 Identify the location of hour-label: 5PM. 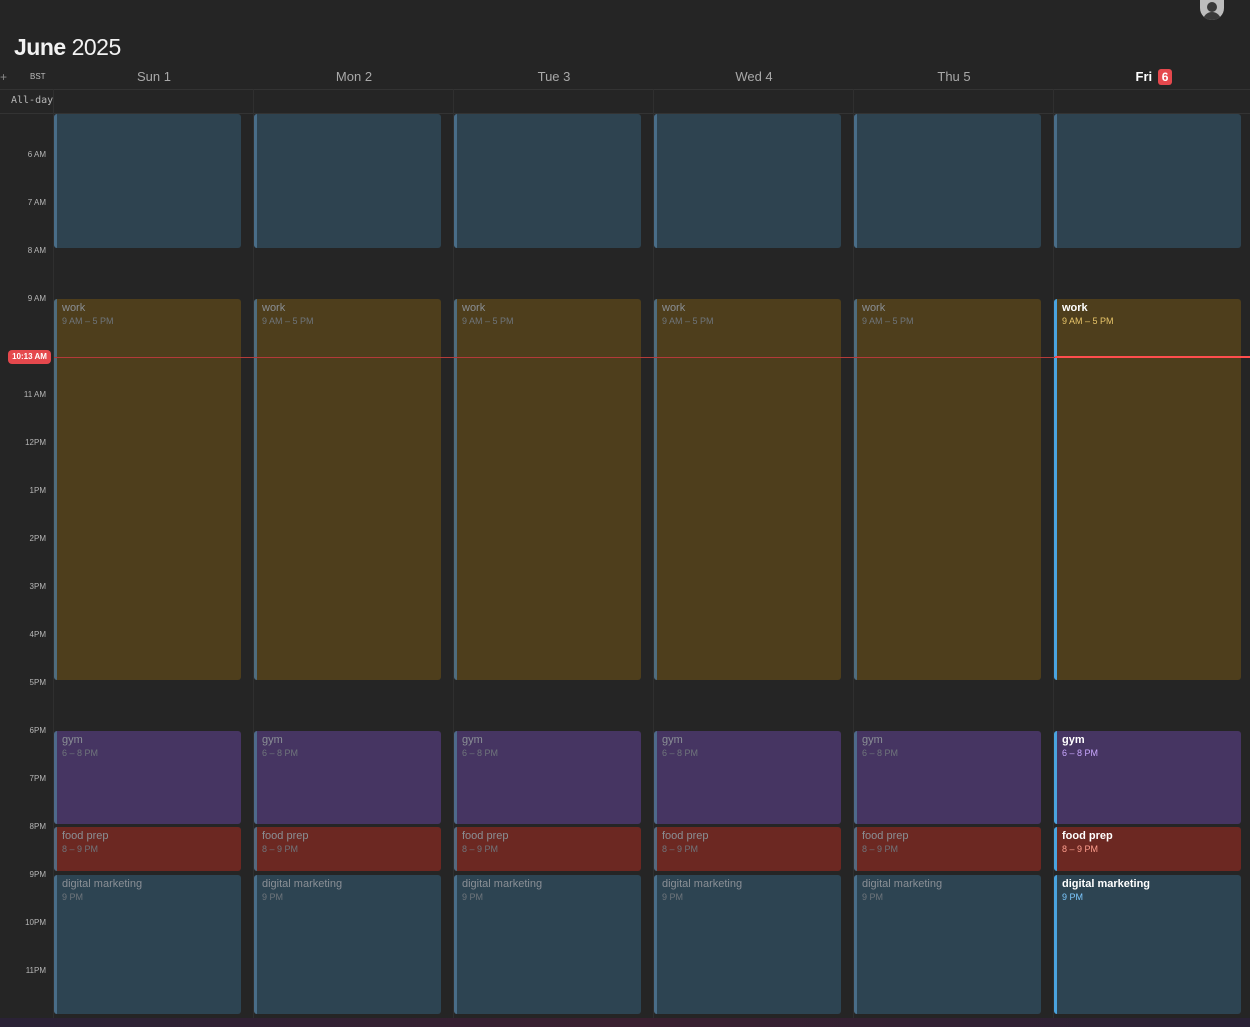
(37, 682).